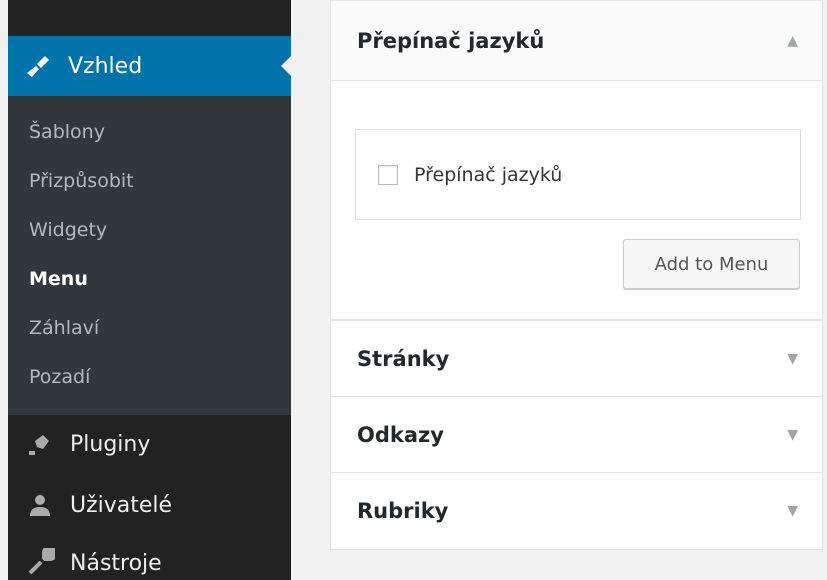 The image size is (827, 580). I want to click on plugin-icon, so click(40, 444).